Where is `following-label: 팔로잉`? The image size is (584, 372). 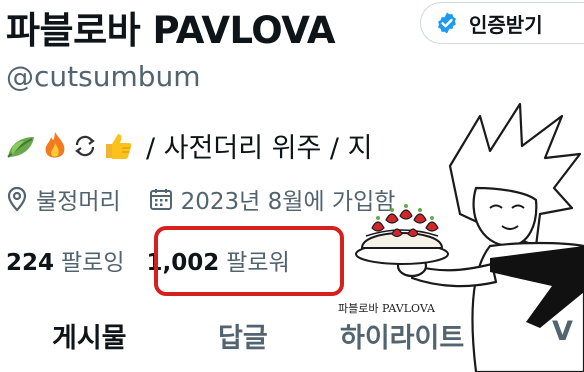
following-label: 팔로잉 is located at coordinates (93, 263).